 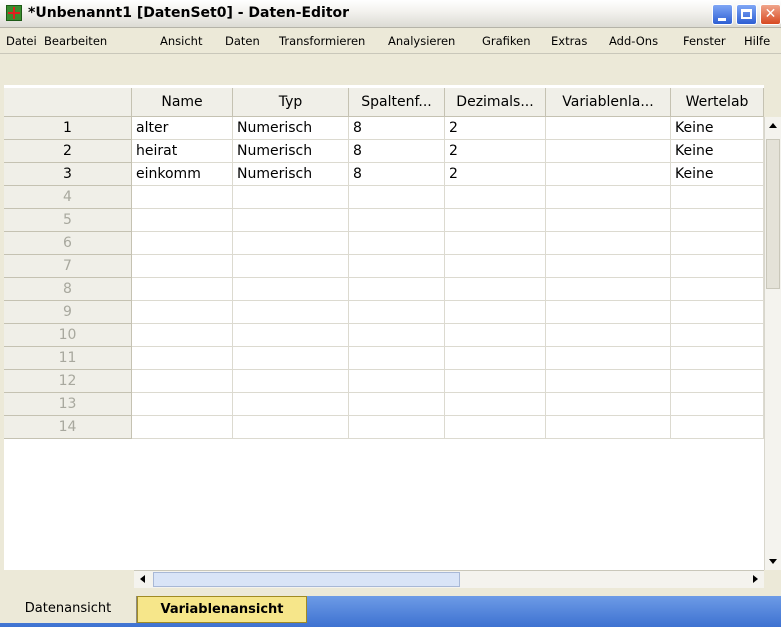 I want to click on menu-datei: Datei, so click(x=21, y=41).